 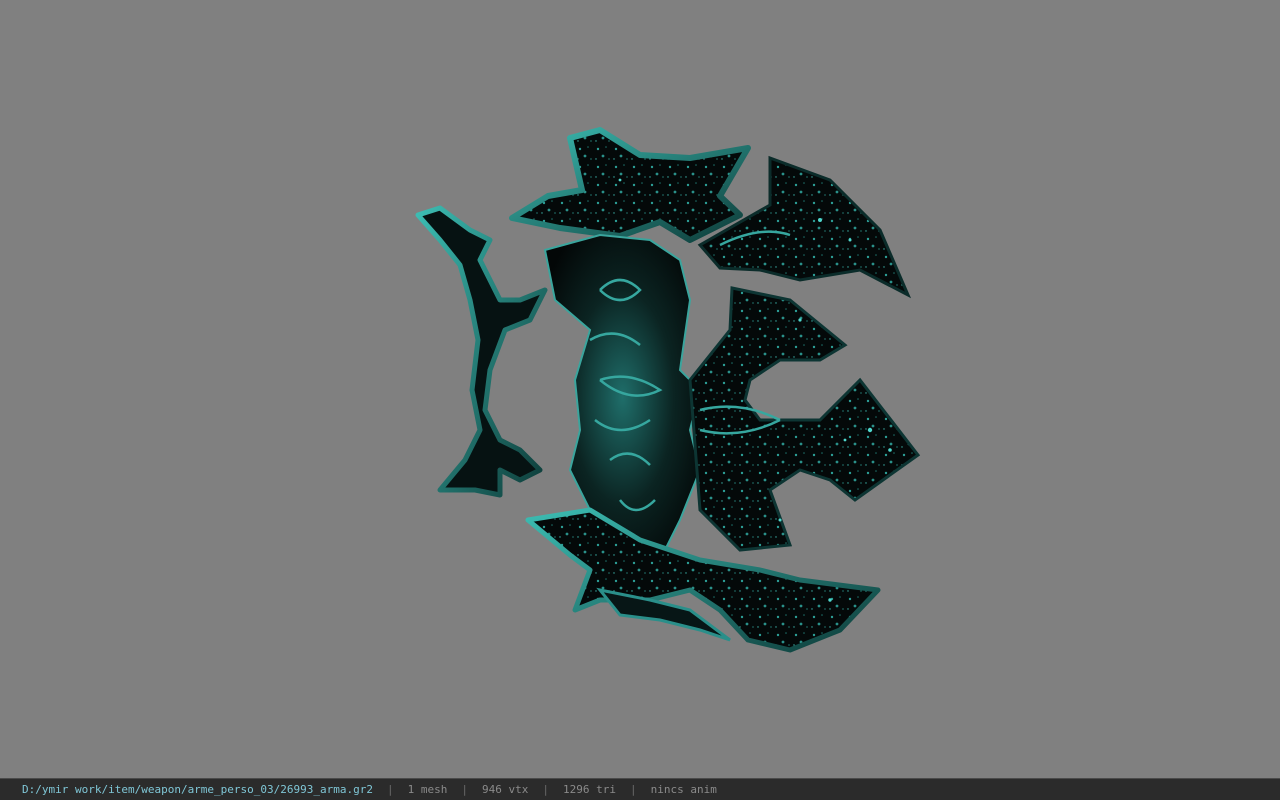 What do you see at coordinates (505, 789) in the screenshot?
I see `vertex-count-label: 946 vtx` at bounding box center [505, 789].